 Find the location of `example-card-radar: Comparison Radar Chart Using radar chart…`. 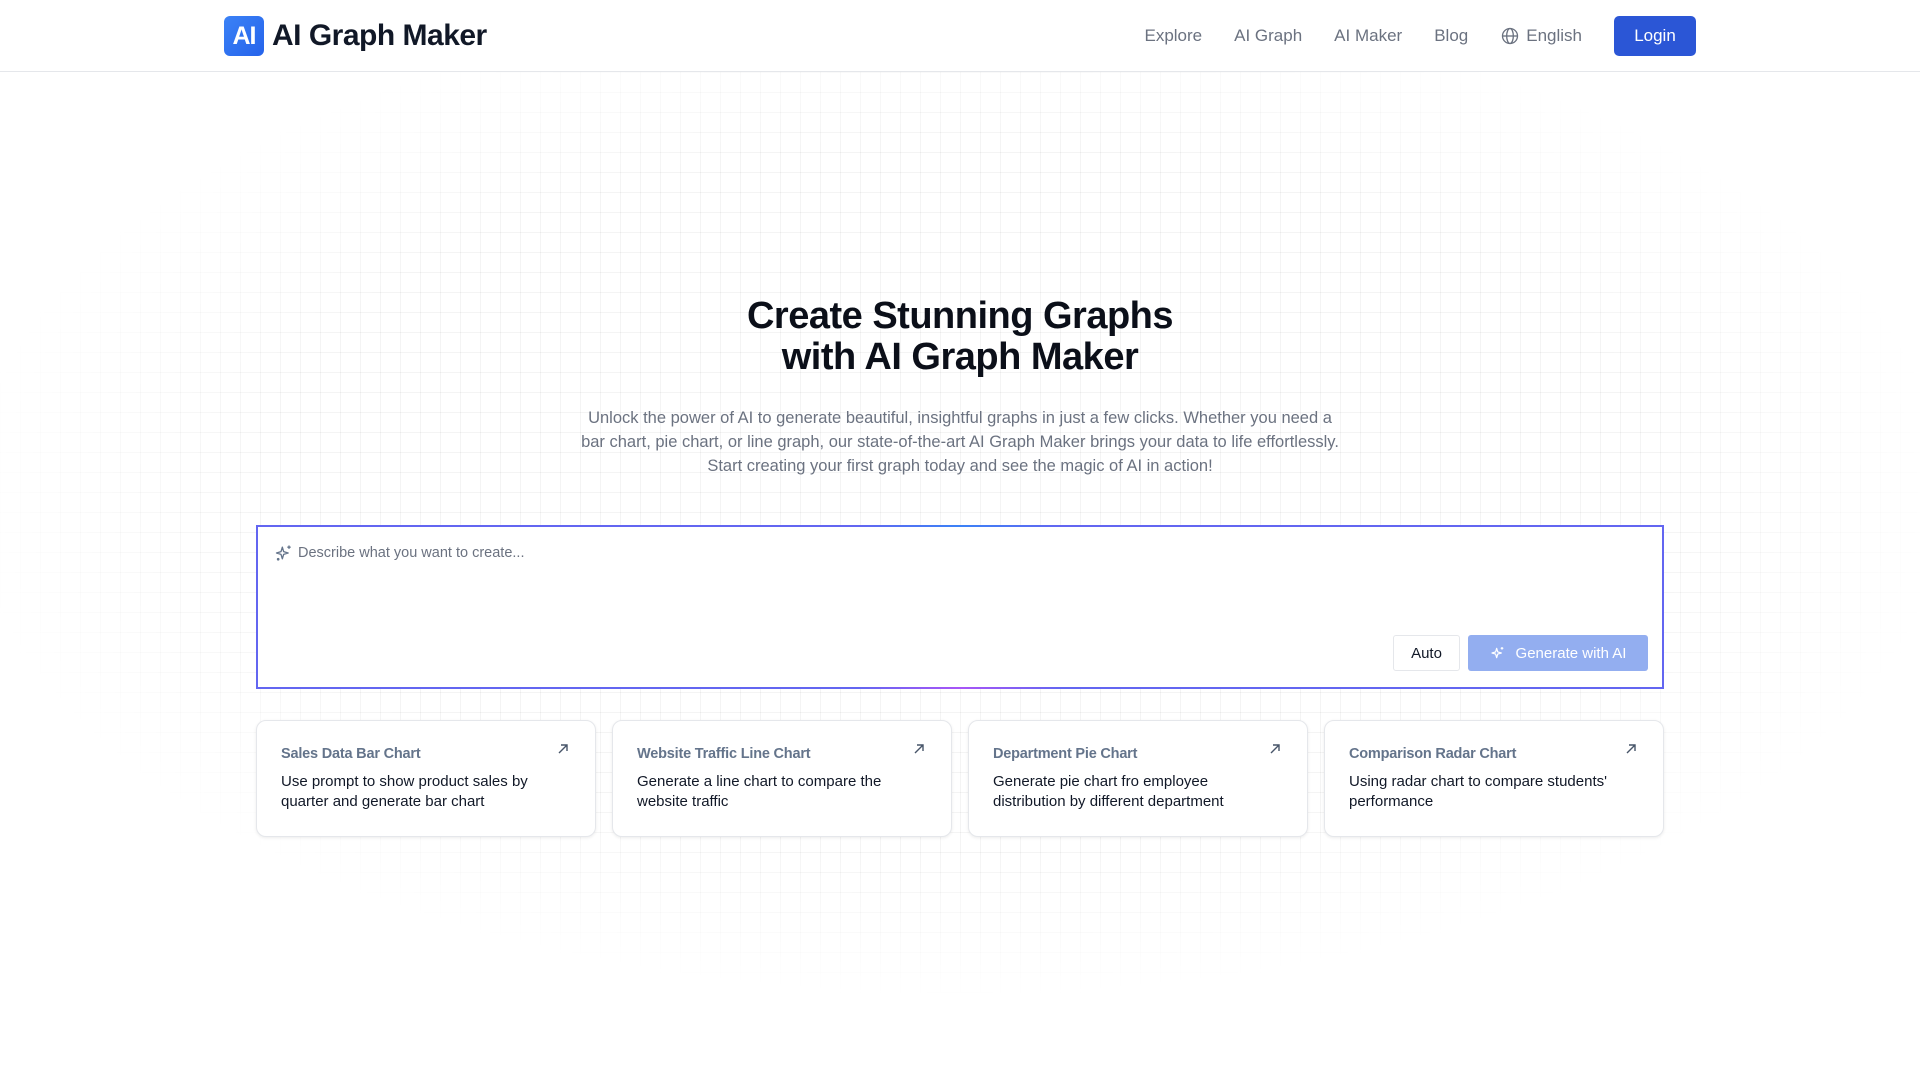

example-card-radar: Comparison Radar Chart Using radar chart… is located at coordinates (1494, 778).